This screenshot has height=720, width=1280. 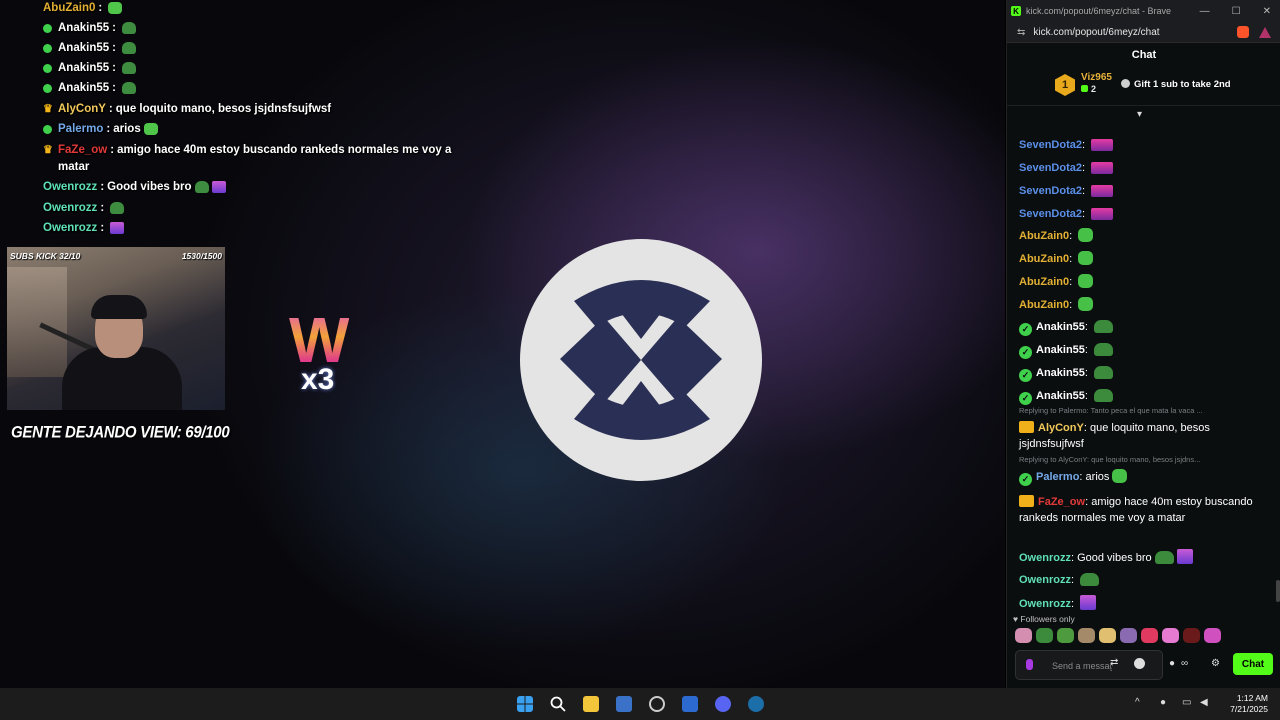 I want to click on search-icon, so click(x=558, y=704).